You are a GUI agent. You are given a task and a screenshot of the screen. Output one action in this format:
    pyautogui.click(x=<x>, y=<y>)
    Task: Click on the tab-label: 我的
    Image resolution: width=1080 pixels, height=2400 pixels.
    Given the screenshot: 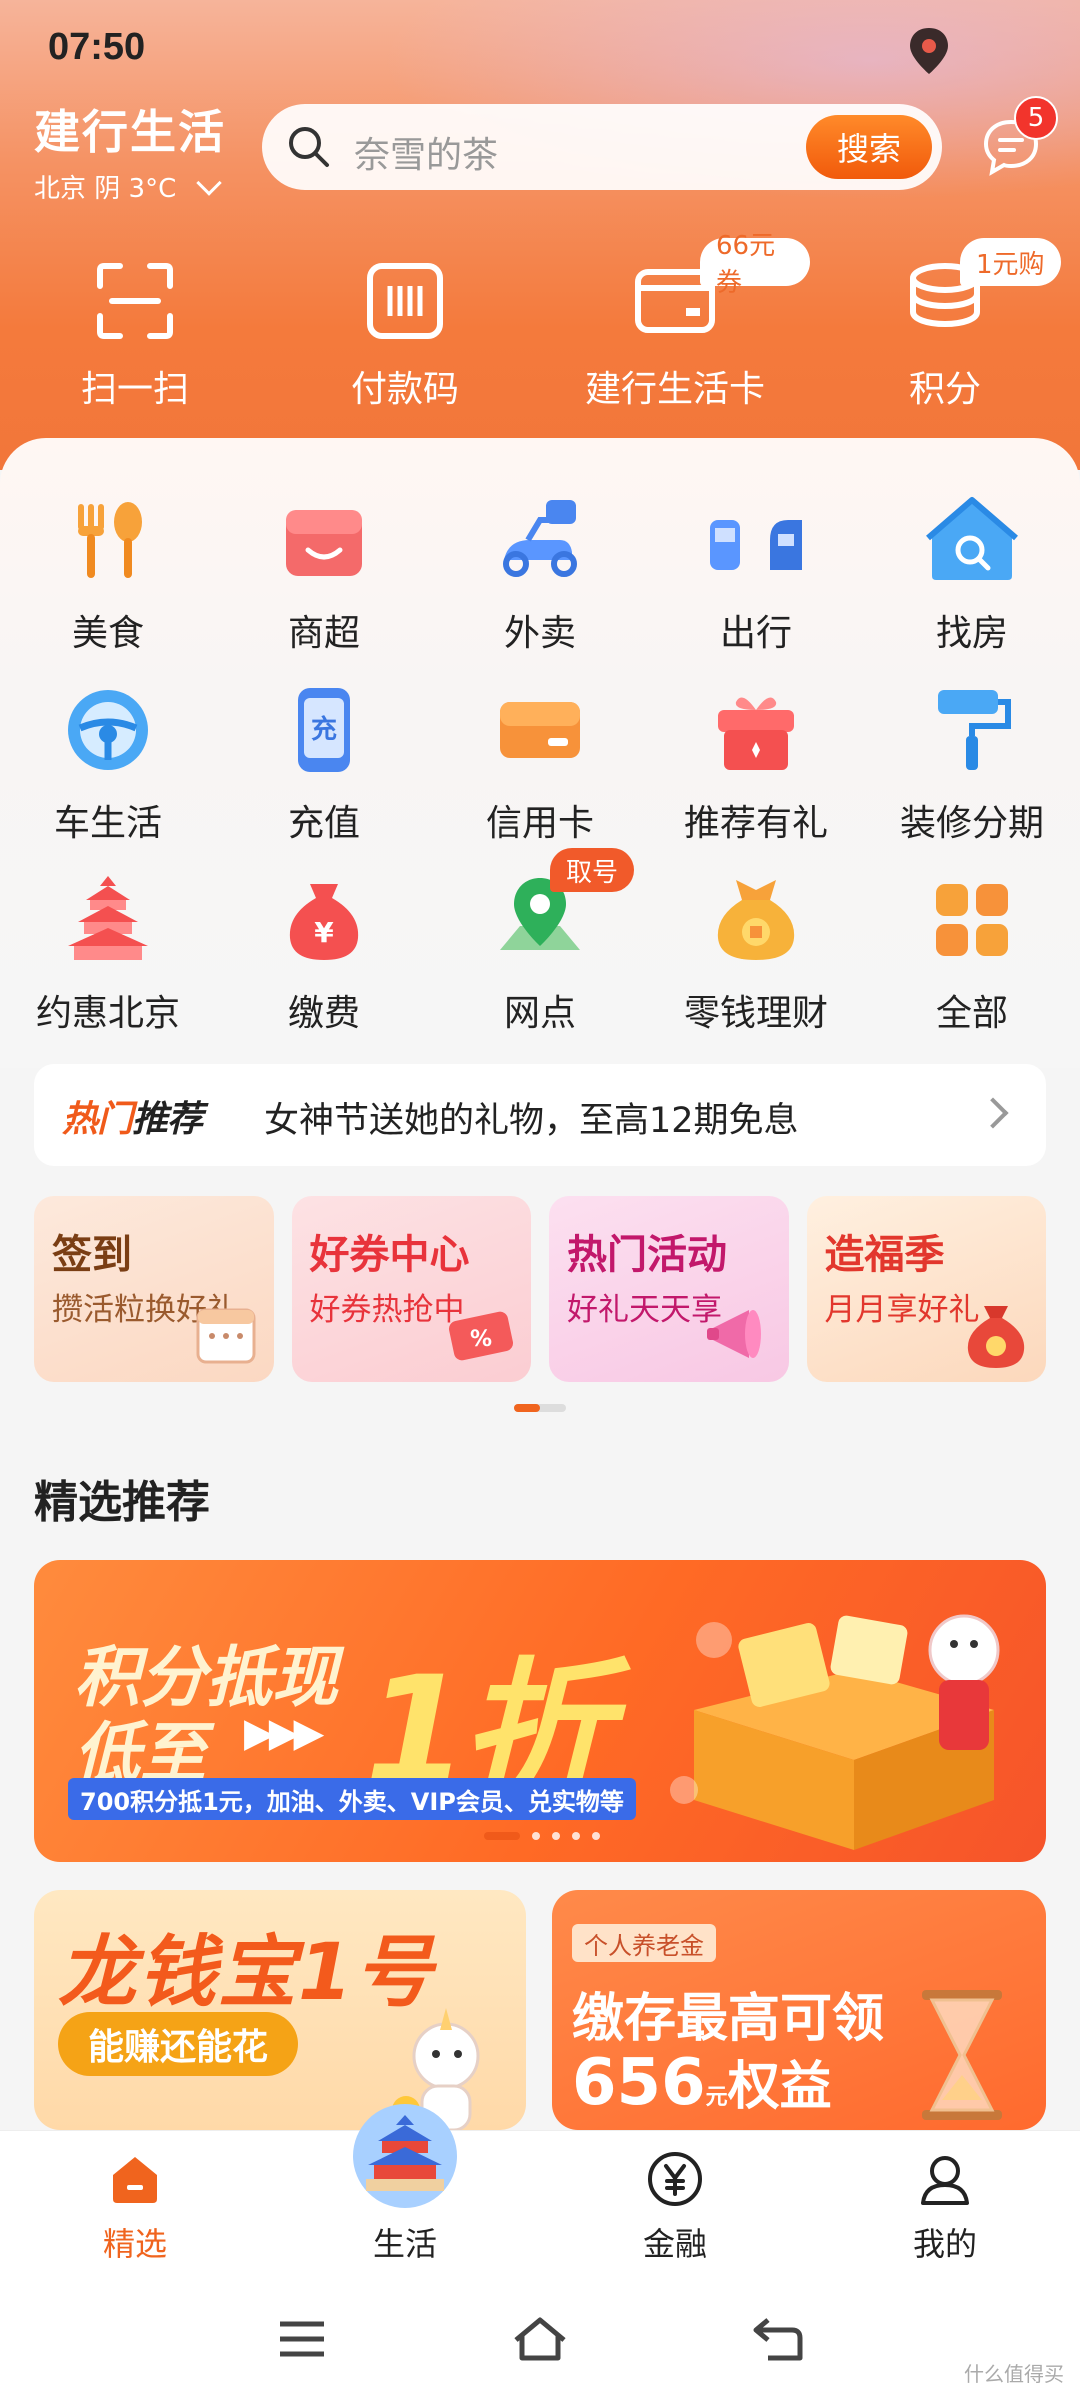 What is the action you would take?
    pyautogui.click(x=944, y=2244)
    